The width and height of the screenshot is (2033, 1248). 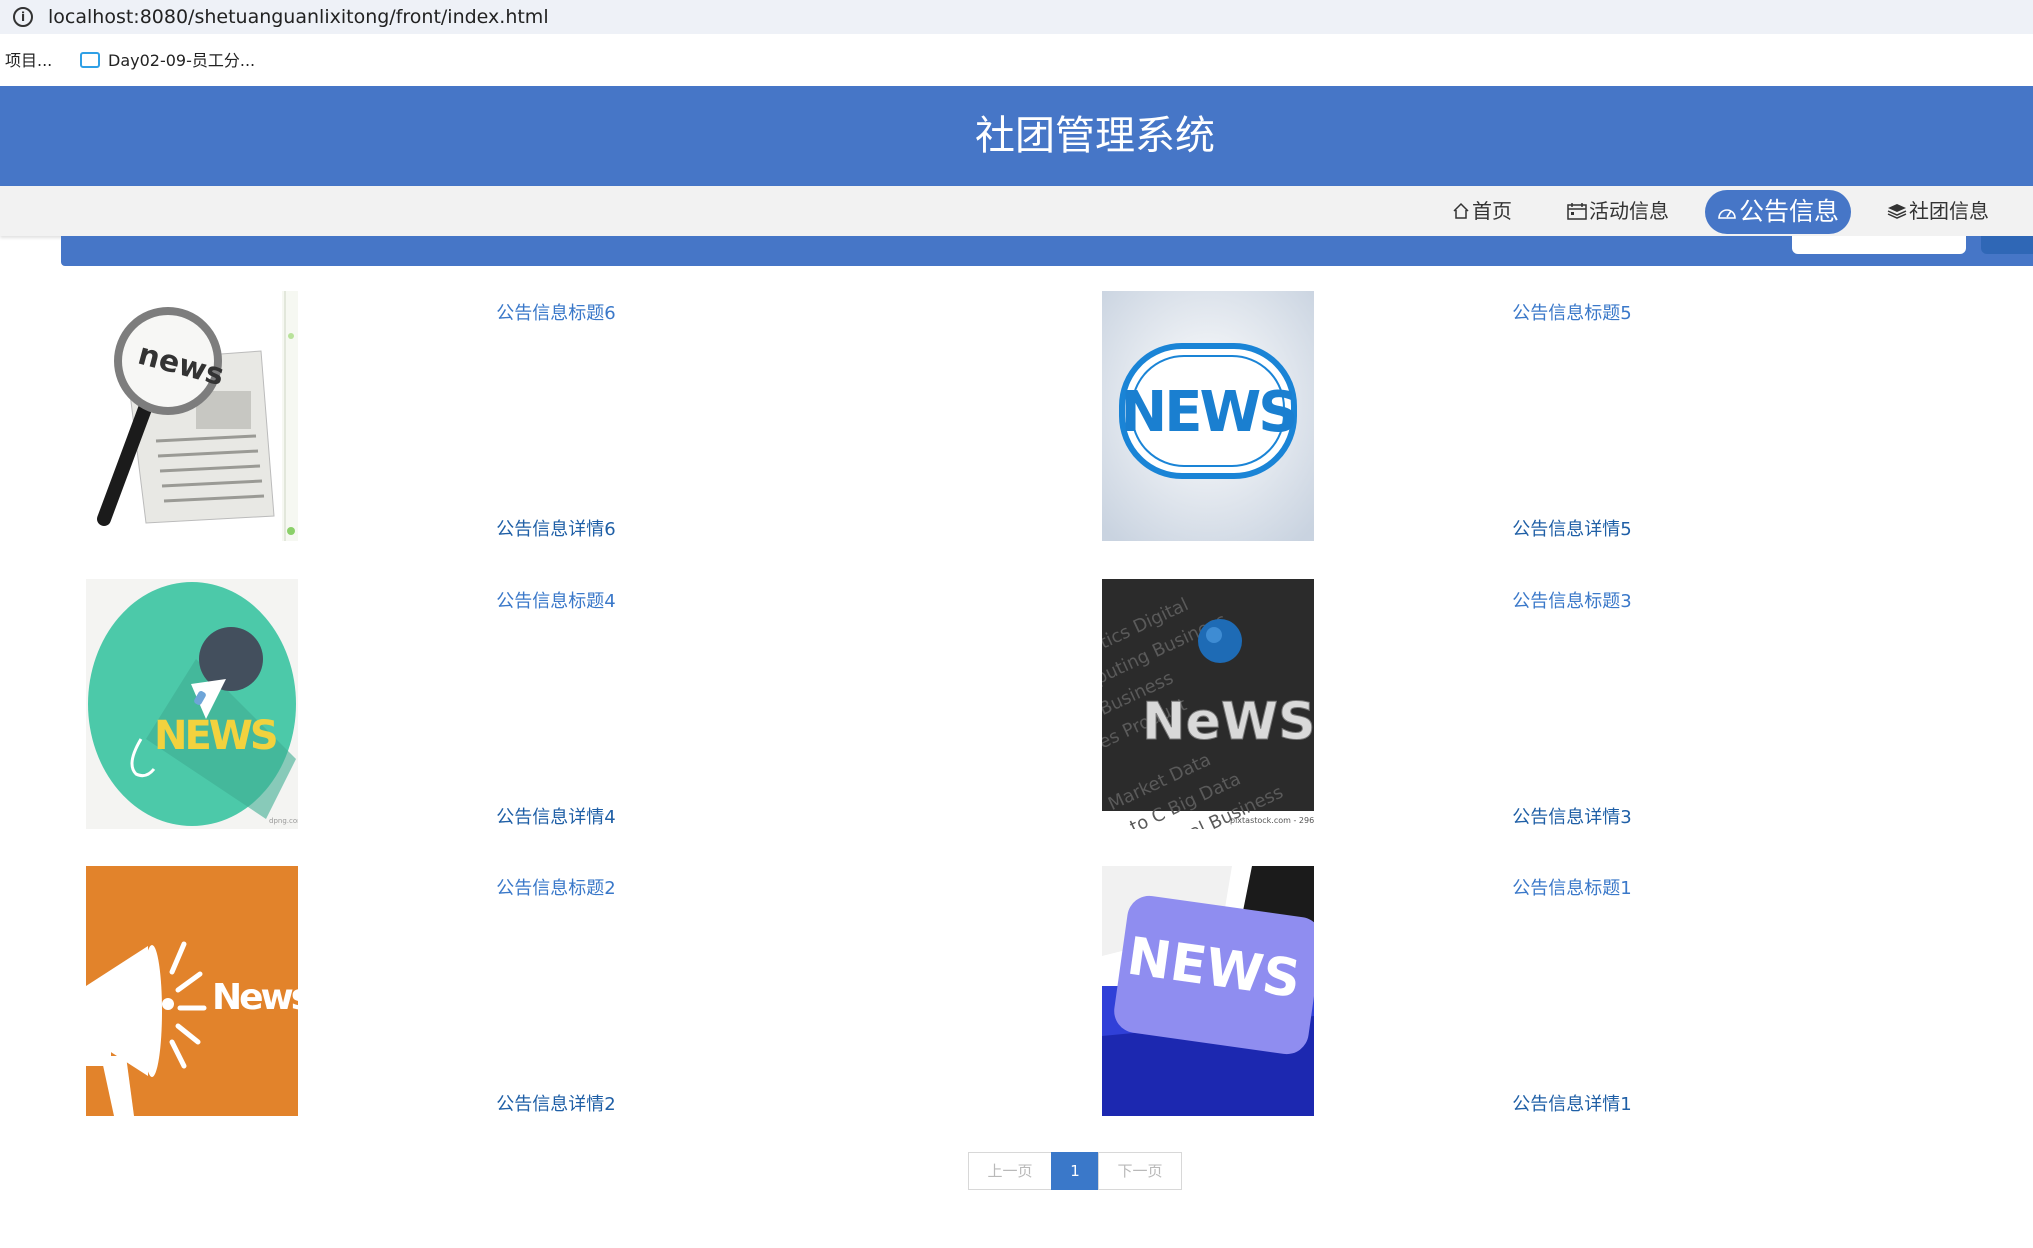 I want to click on svg-text: dpng.com, so click(x=283, y=821).